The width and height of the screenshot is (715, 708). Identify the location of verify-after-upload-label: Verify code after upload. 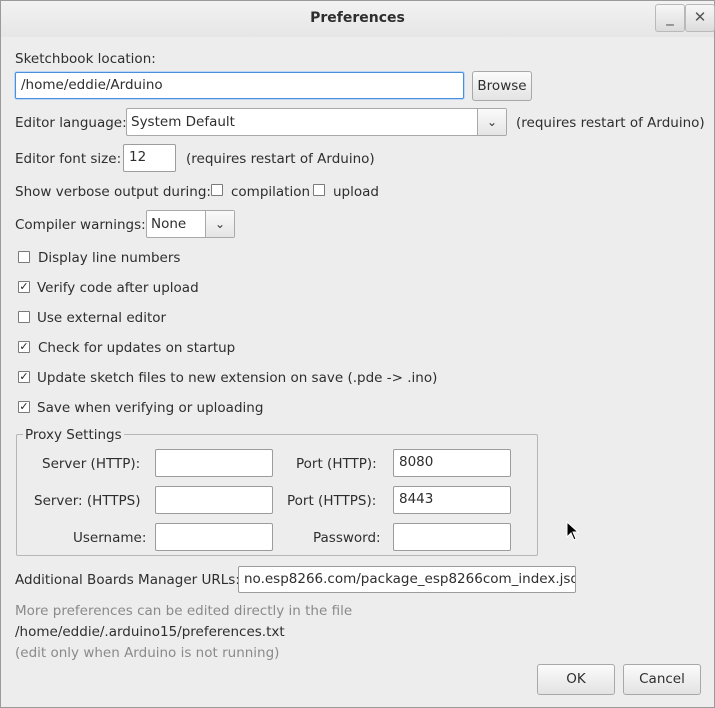
(118, 288).